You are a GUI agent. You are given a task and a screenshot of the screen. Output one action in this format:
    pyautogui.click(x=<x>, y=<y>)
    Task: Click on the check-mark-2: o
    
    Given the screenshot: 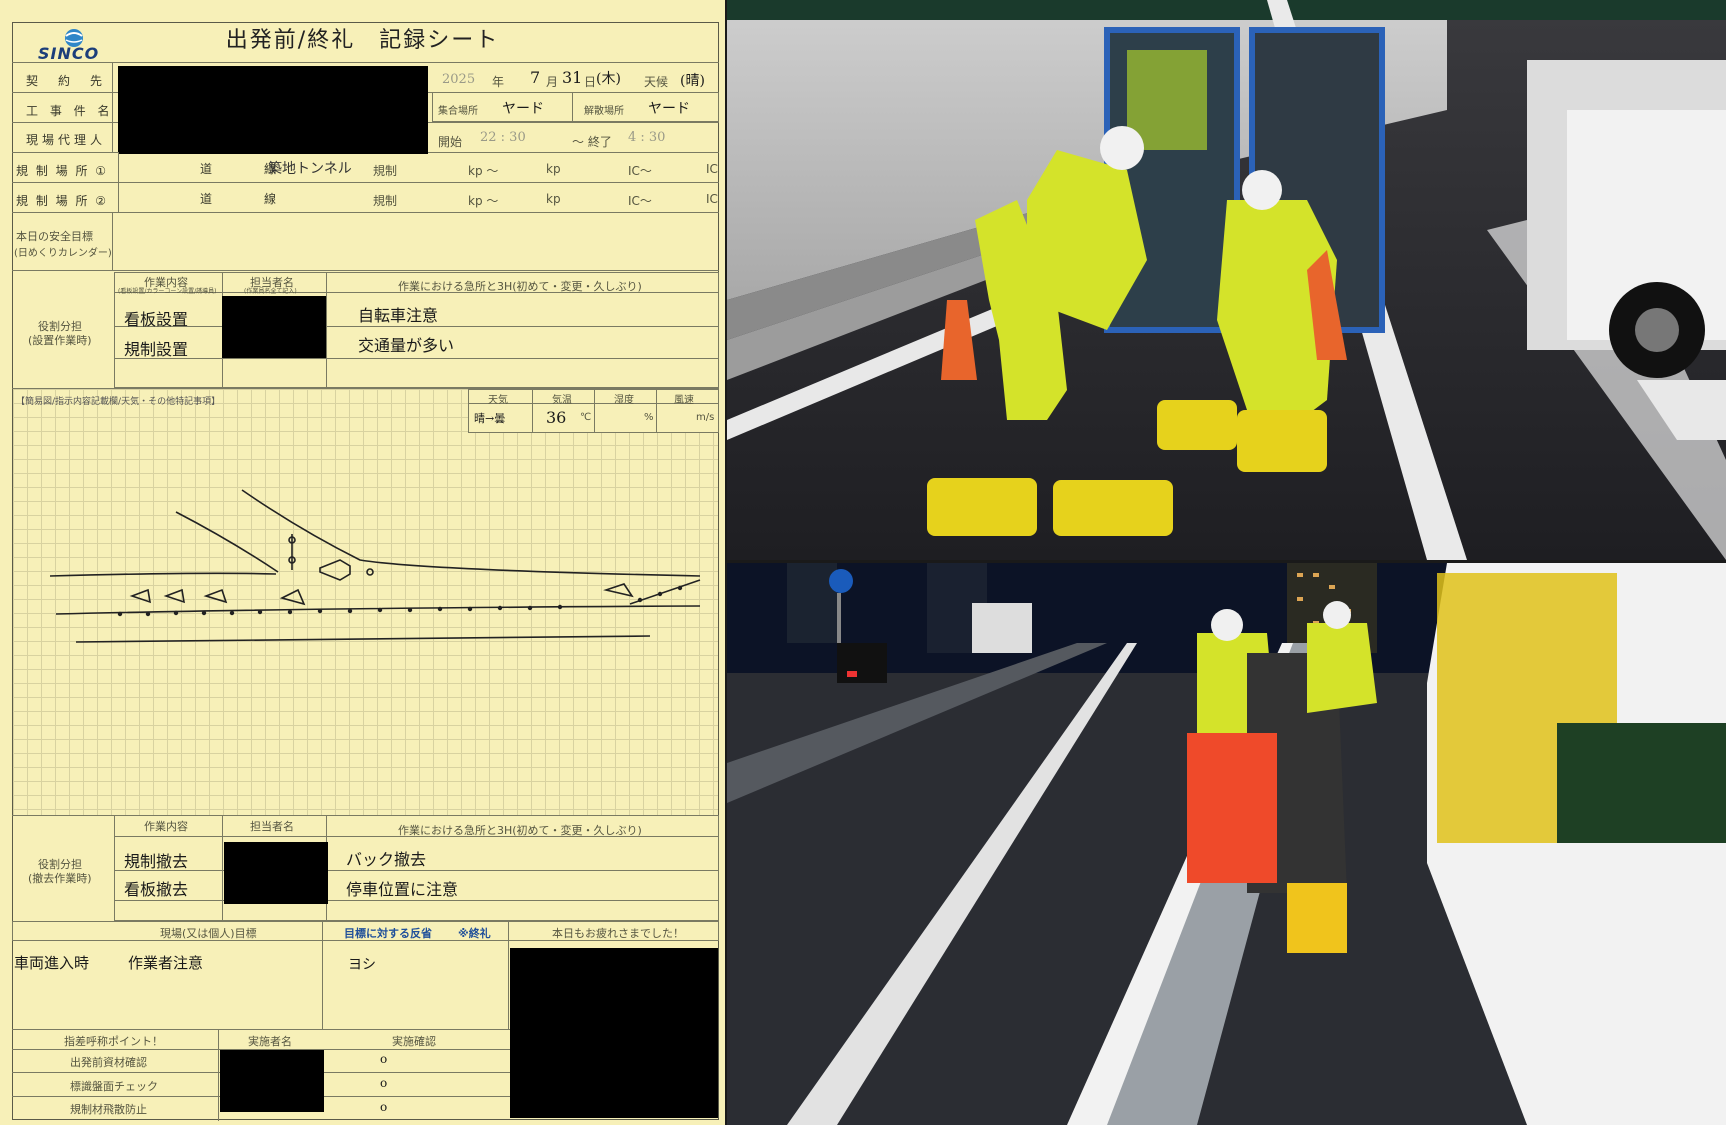 What is the action you would take?
    pyautogui.click(x=384, y=1083)
    